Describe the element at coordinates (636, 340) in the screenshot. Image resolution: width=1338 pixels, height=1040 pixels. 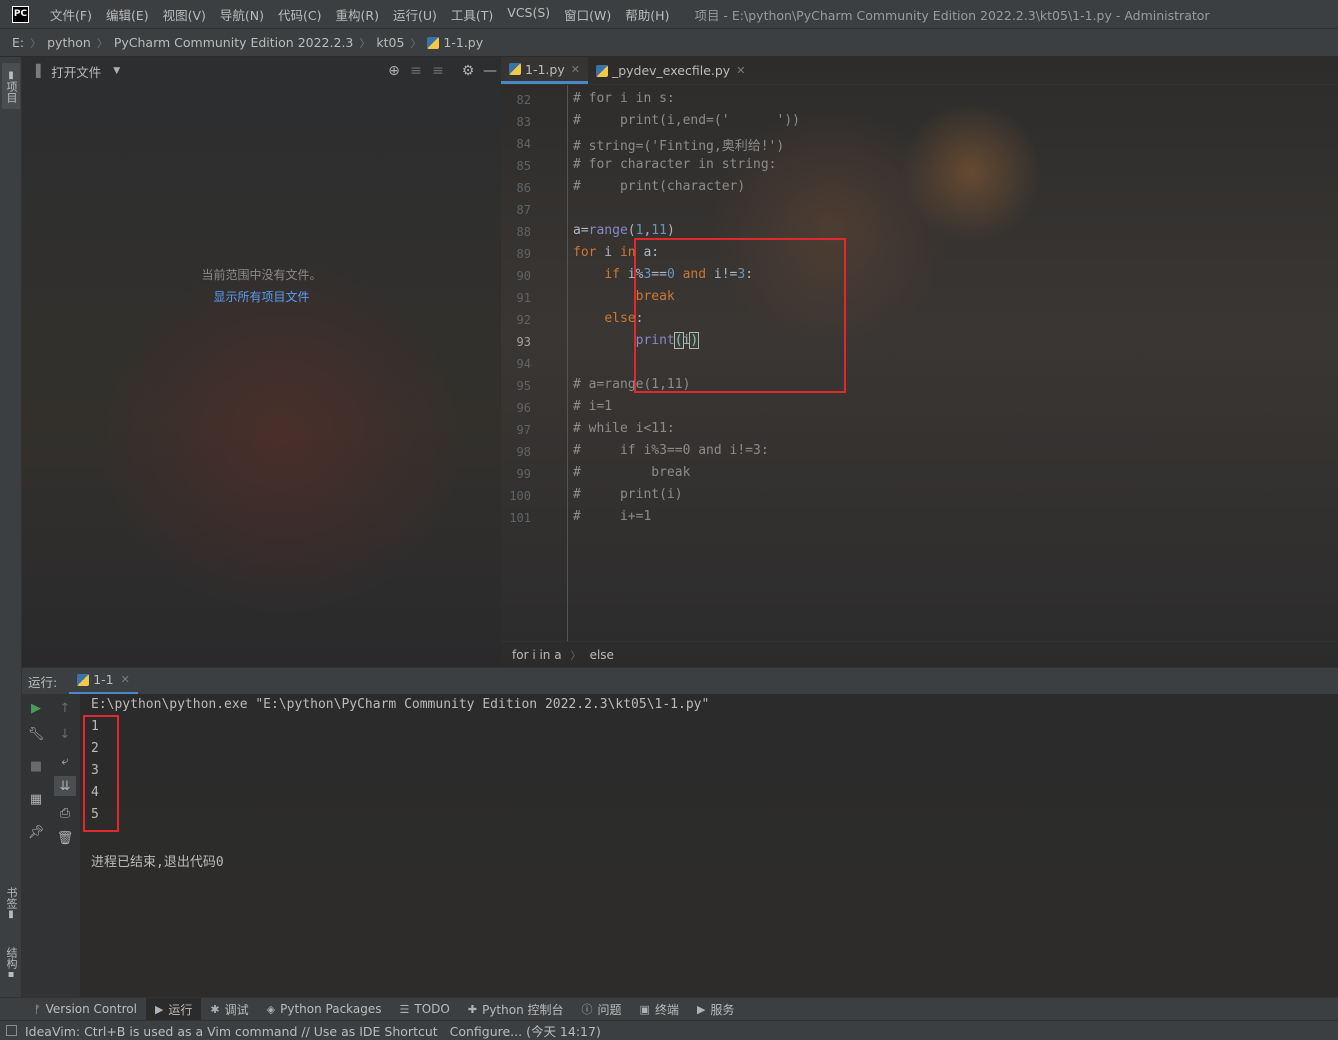
I see `code-line: print(i)` at that location.